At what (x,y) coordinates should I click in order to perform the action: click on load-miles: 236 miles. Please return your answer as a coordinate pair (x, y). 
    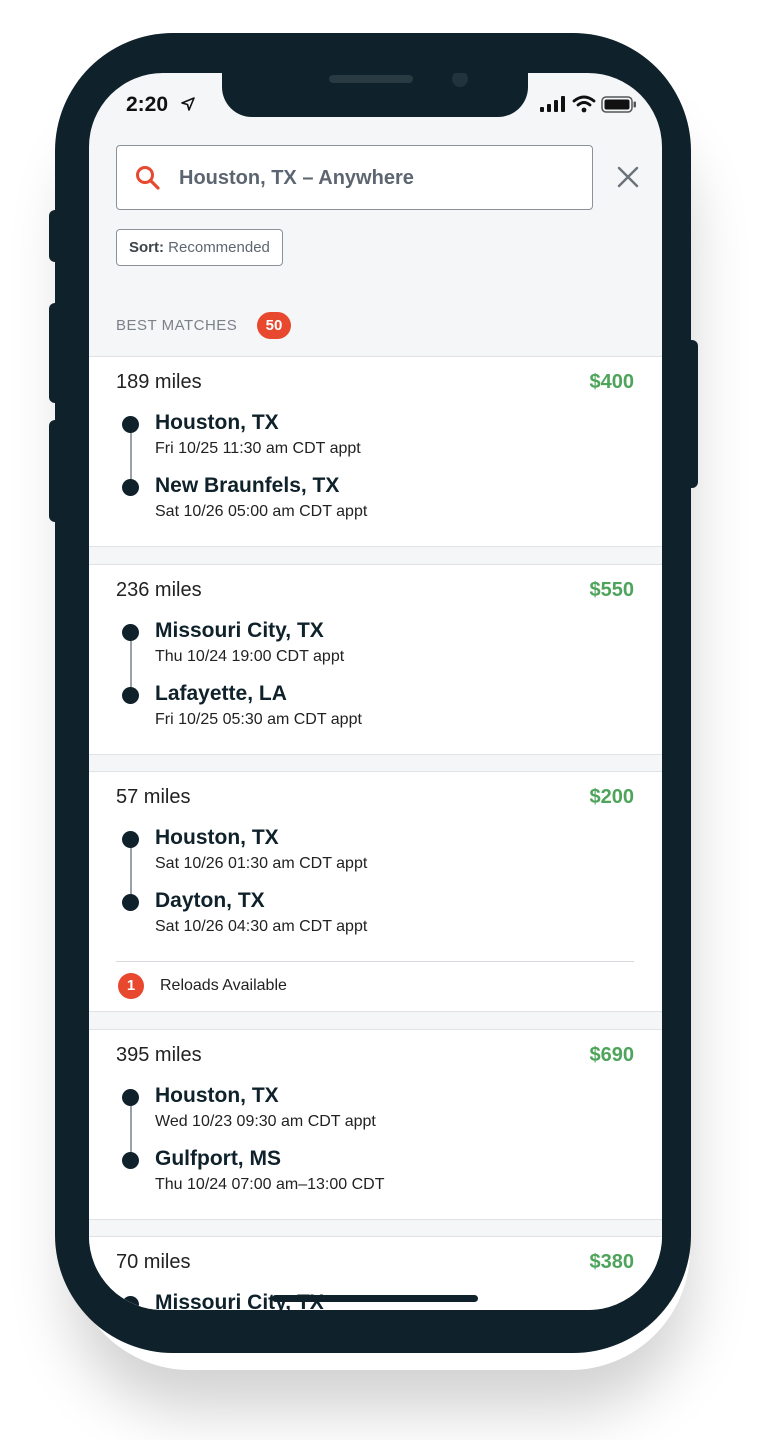
    Looking at the image, I should click on (159, 590).